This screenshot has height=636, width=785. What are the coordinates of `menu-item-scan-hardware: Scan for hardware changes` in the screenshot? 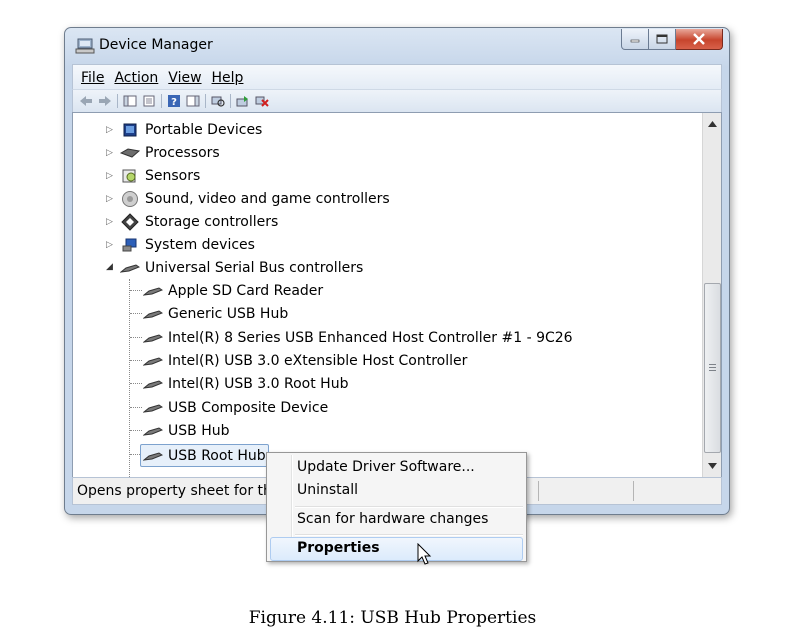 It's located at (392, 519).